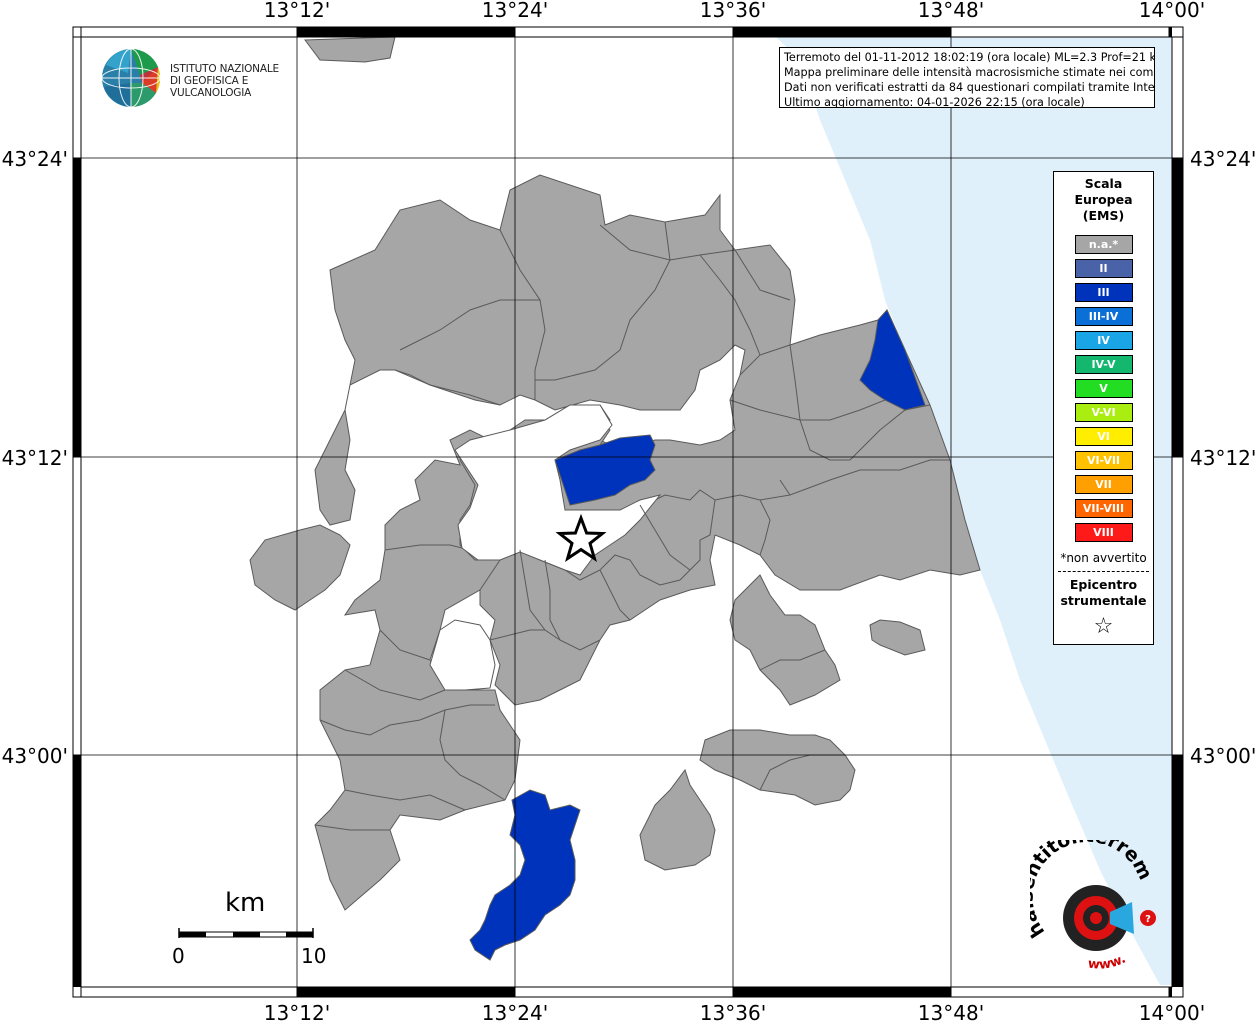  I want to click on haisentito-logo: haisentitoilterremoto.it www. ?, so click(1098, 901).